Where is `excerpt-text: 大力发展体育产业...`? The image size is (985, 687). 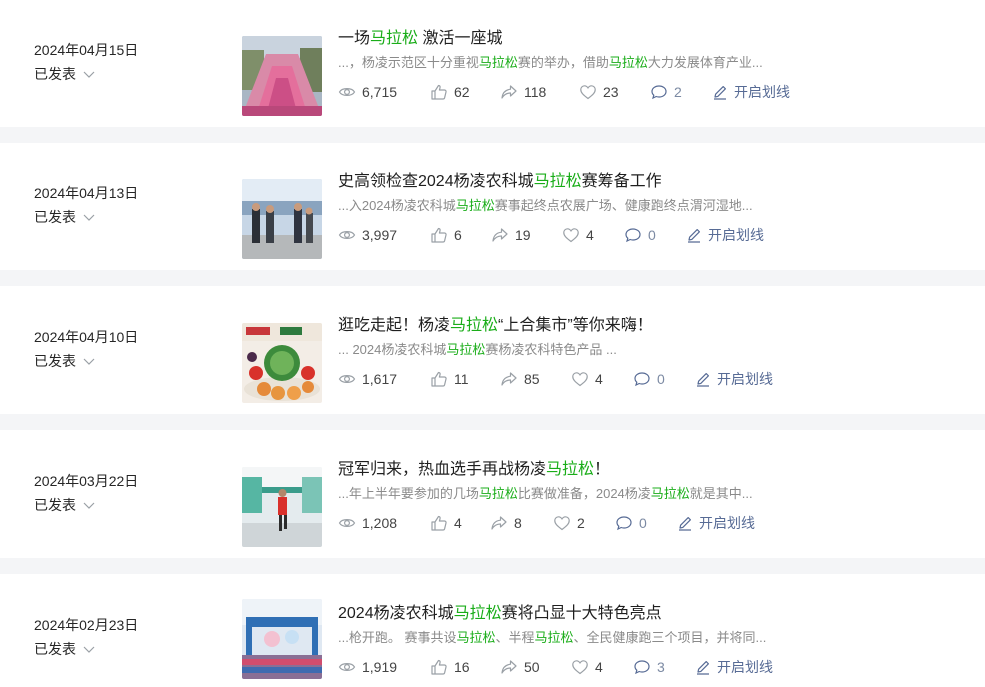 excerpt-text: 大力发展体育产业... is located at coordinates (705, 62).